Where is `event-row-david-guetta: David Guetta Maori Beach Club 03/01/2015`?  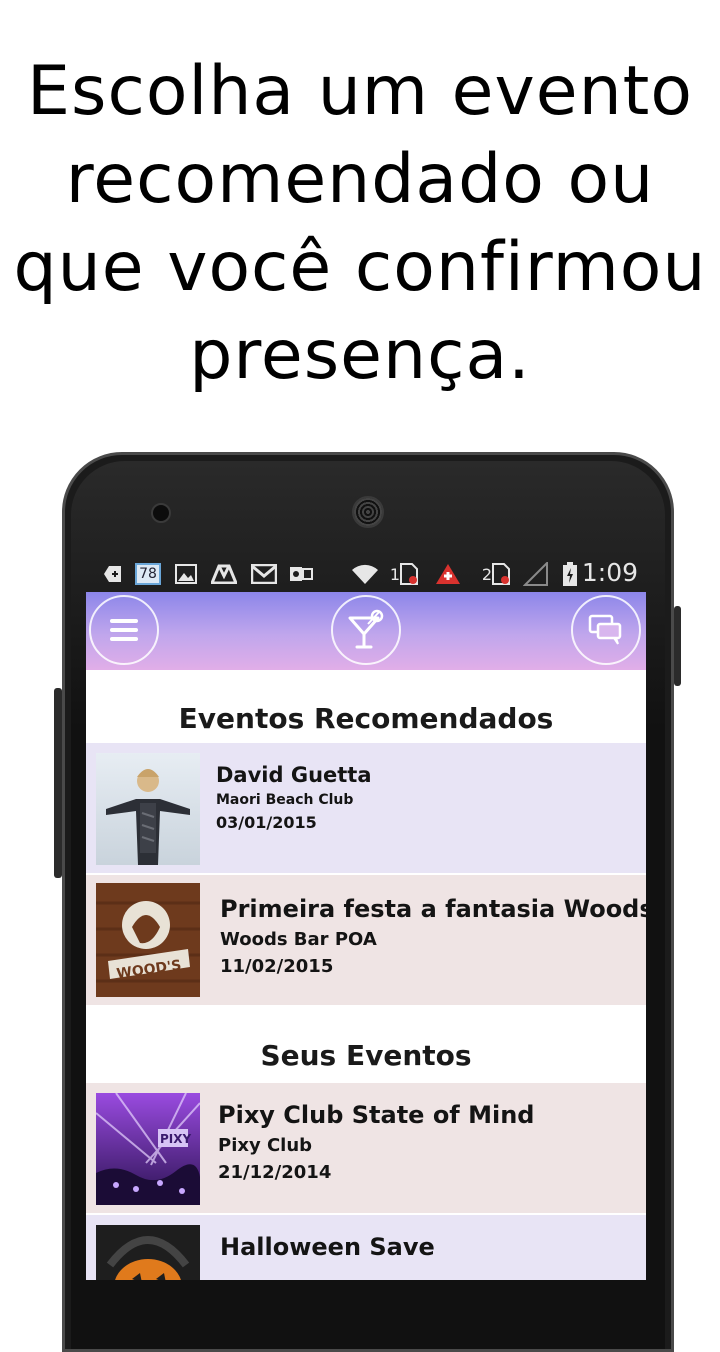 event-row-david-guetta: David Guetta Maori Beach Club 03/01/2015 is located at coordinates (366, 808).